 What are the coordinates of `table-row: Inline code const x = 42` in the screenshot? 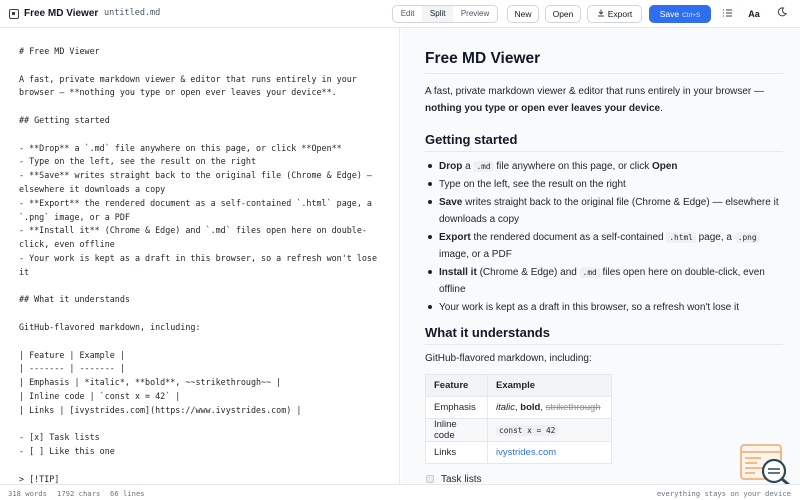 It's located at (518, 430).